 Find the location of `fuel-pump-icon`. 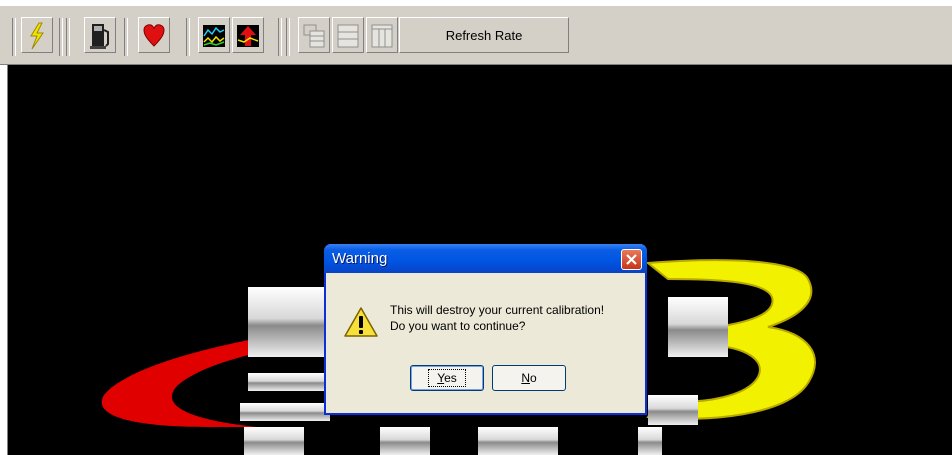

fuel-pump-icon is located at coordinates (99, 36).